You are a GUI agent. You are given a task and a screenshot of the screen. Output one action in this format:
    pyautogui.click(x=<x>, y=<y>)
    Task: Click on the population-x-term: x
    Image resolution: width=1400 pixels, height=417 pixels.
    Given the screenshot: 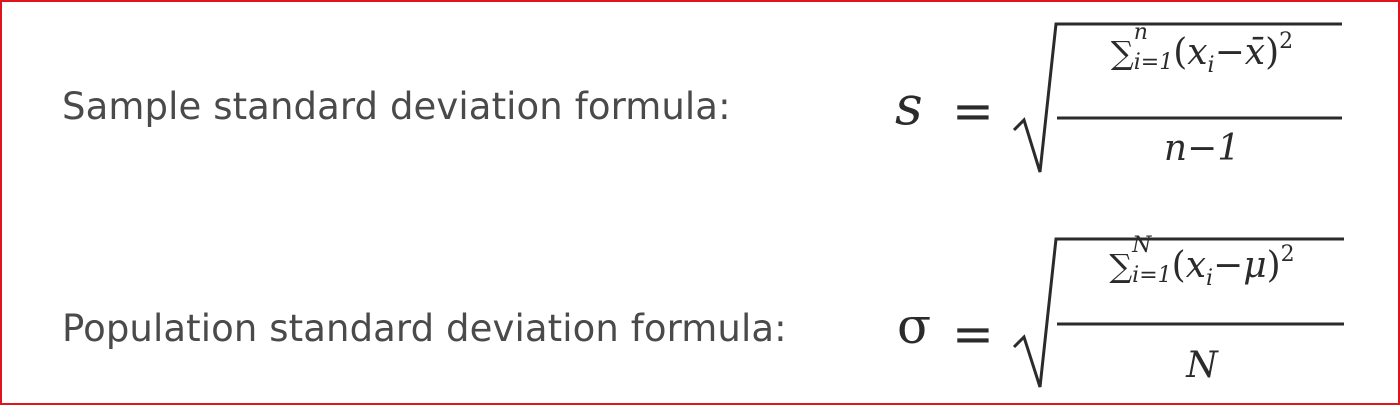 What is the action you would take?
    pyautogui.click(x=1195, y=265)
    